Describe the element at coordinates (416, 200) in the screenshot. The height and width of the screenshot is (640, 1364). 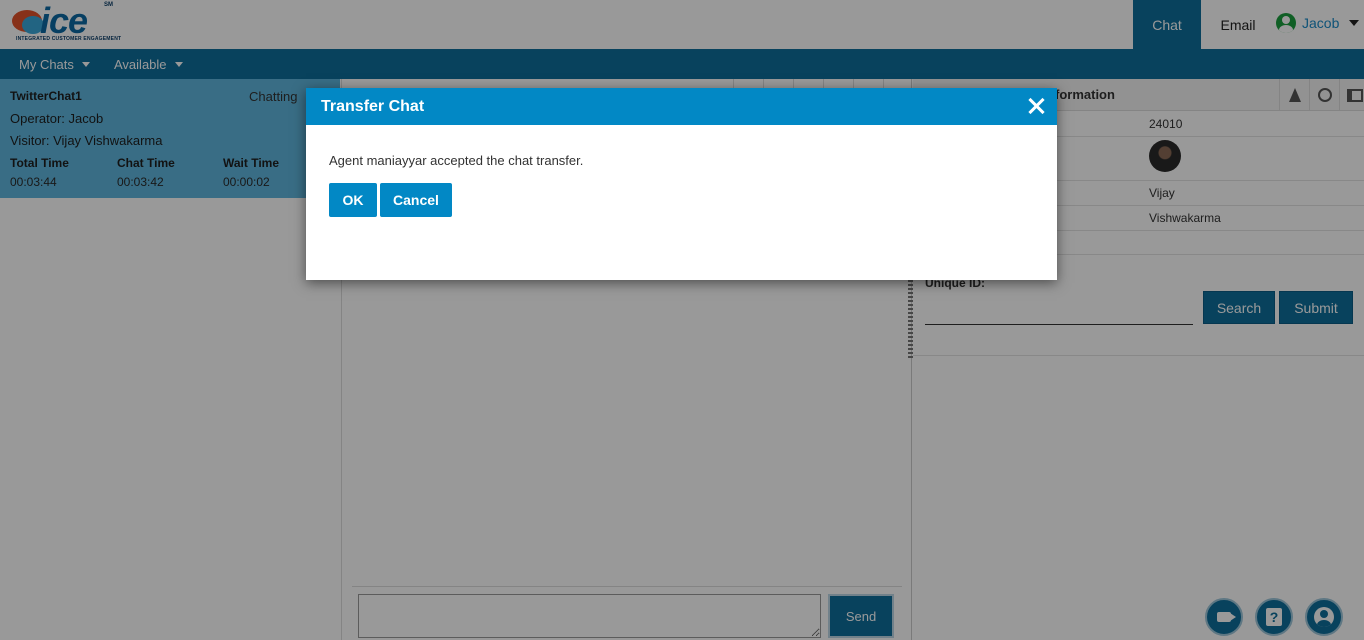
I see `cancel-button: Cancel` at that location.